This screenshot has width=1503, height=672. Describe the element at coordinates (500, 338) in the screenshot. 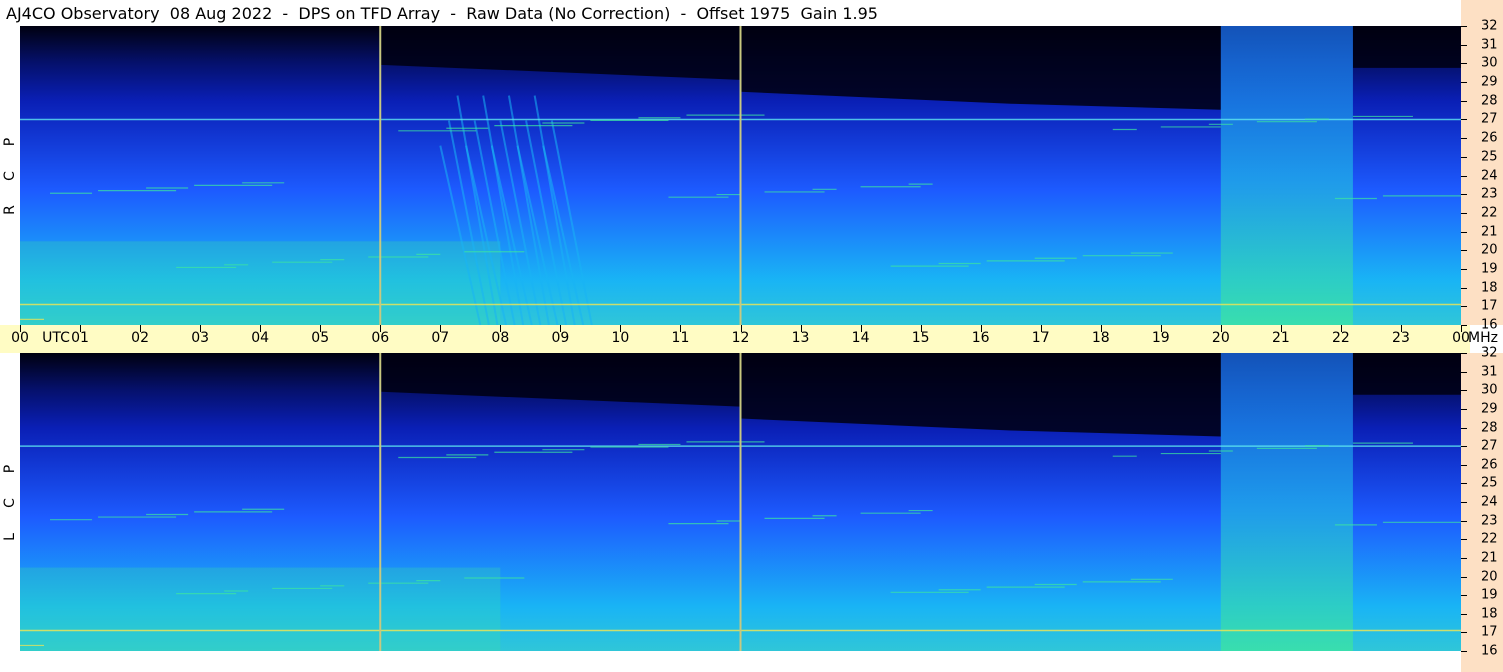

I see `utc-tick-label: 08` at that location.